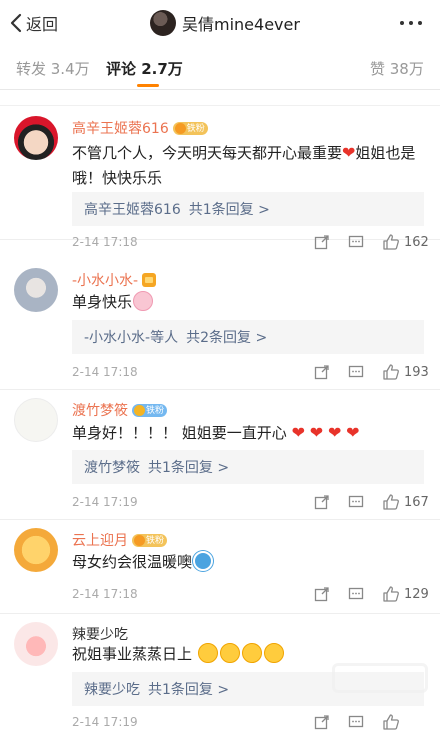 The width and height of the screenshot is (440, 730). What do you see at coordinates (100, 634) in the screenshot?
I see `comment-username: 辣要少吃` at bounding box center [100, 634].